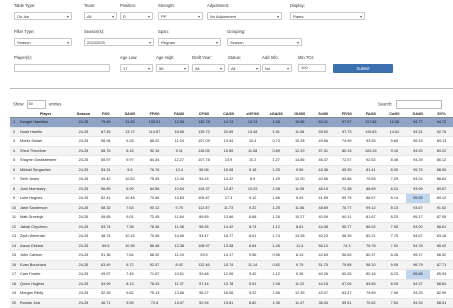  What do you see at coordinates (252, 255) in the screenshot?
I see `table-cell: 9.56` at bounding box center [252, 255].